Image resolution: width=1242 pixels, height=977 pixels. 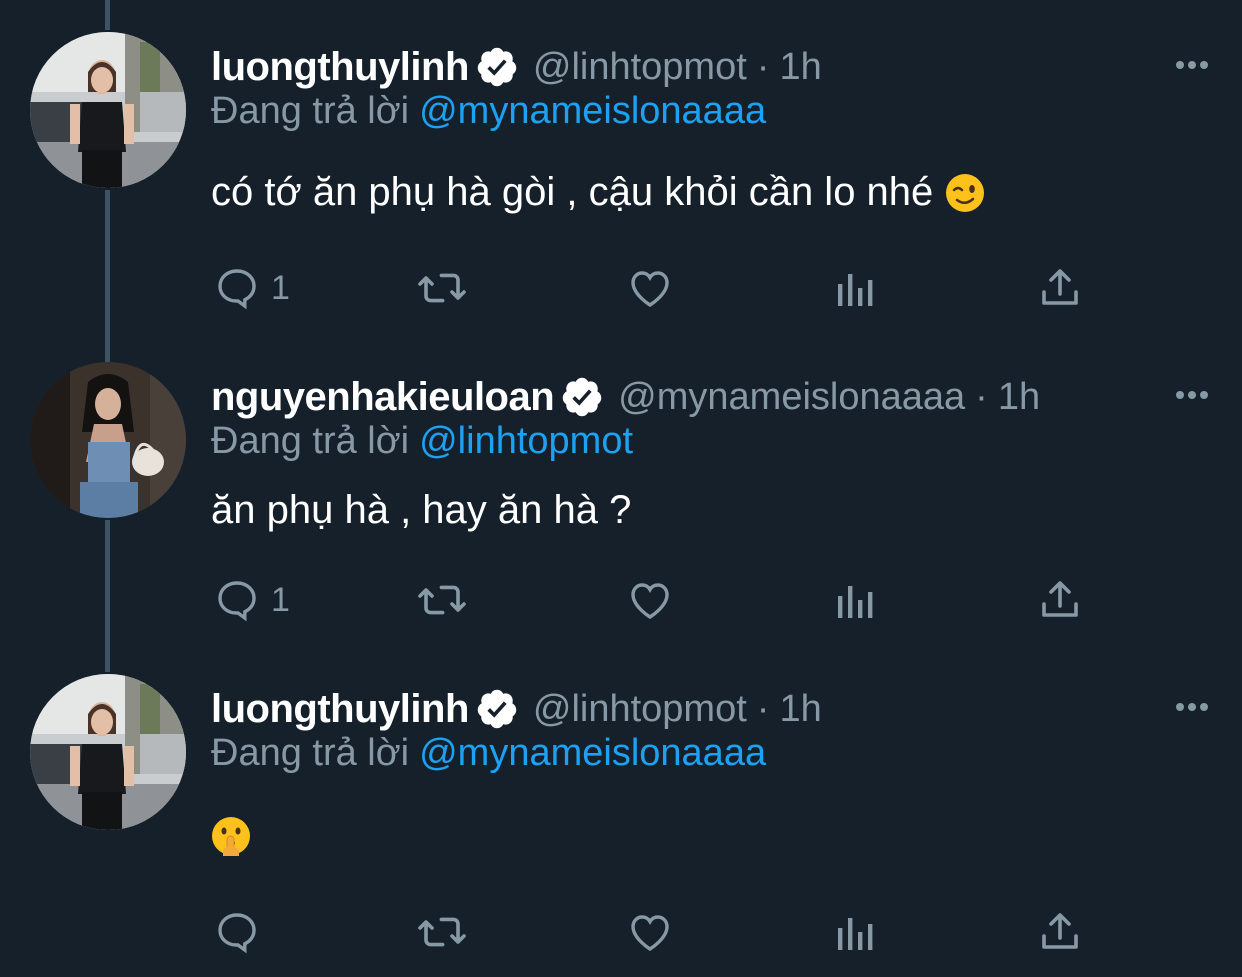 I want to click on replying-to: Đang trả lời @linhtopmot, so click(x=422, y=441).